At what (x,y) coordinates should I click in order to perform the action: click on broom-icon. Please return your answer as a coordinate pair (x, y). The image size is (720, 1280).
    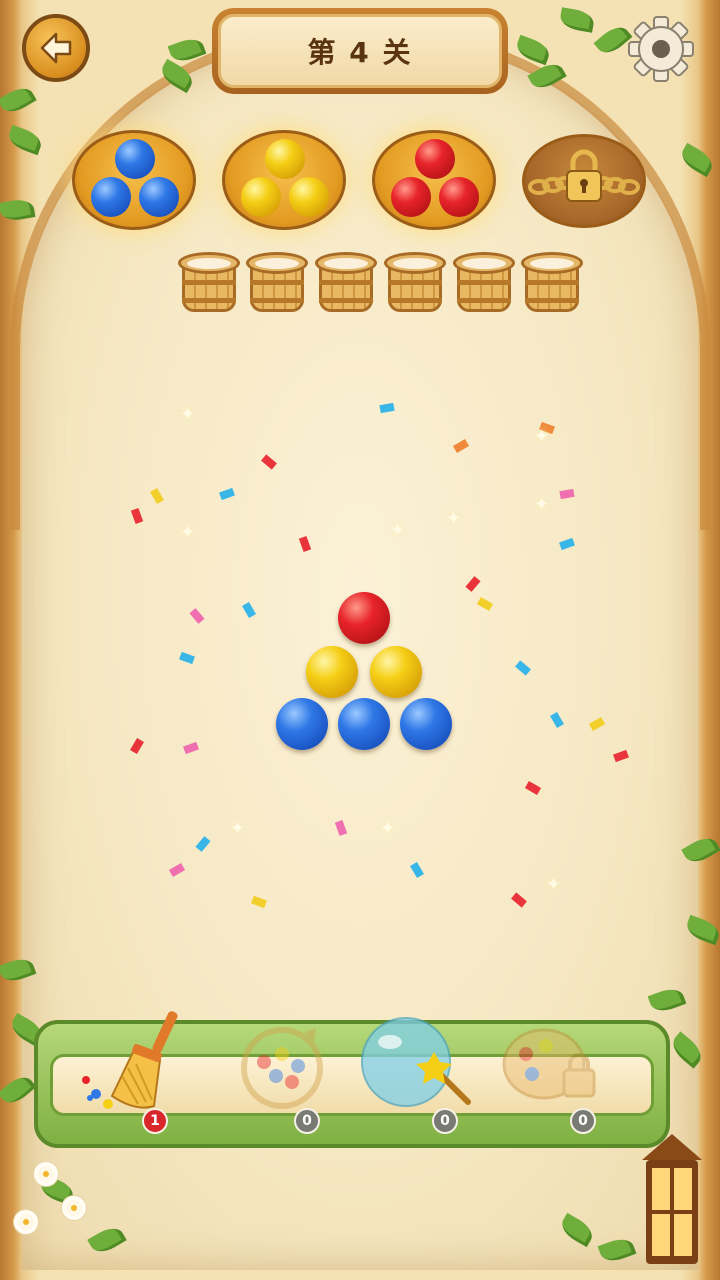
    Looking at the image, I should click on (130, 1060).